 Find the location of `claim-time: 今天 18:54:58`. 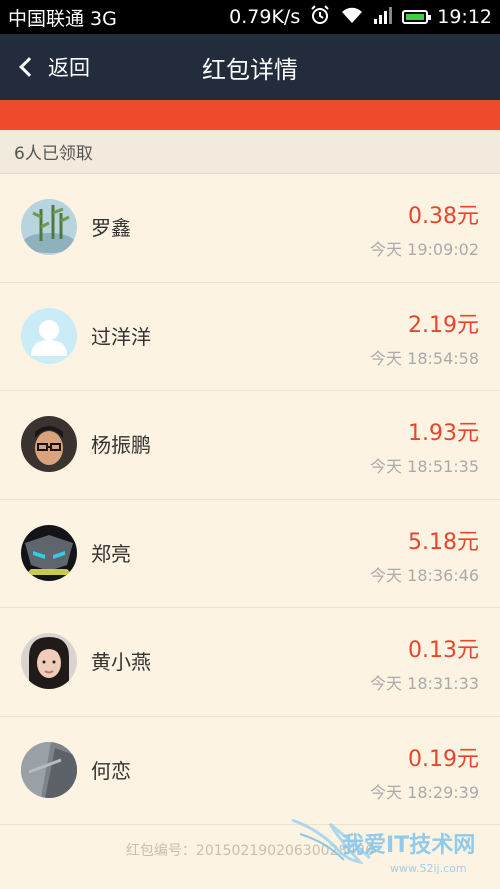

claim-time: 今天 18:54:58 is located at coordinates (424, 358).